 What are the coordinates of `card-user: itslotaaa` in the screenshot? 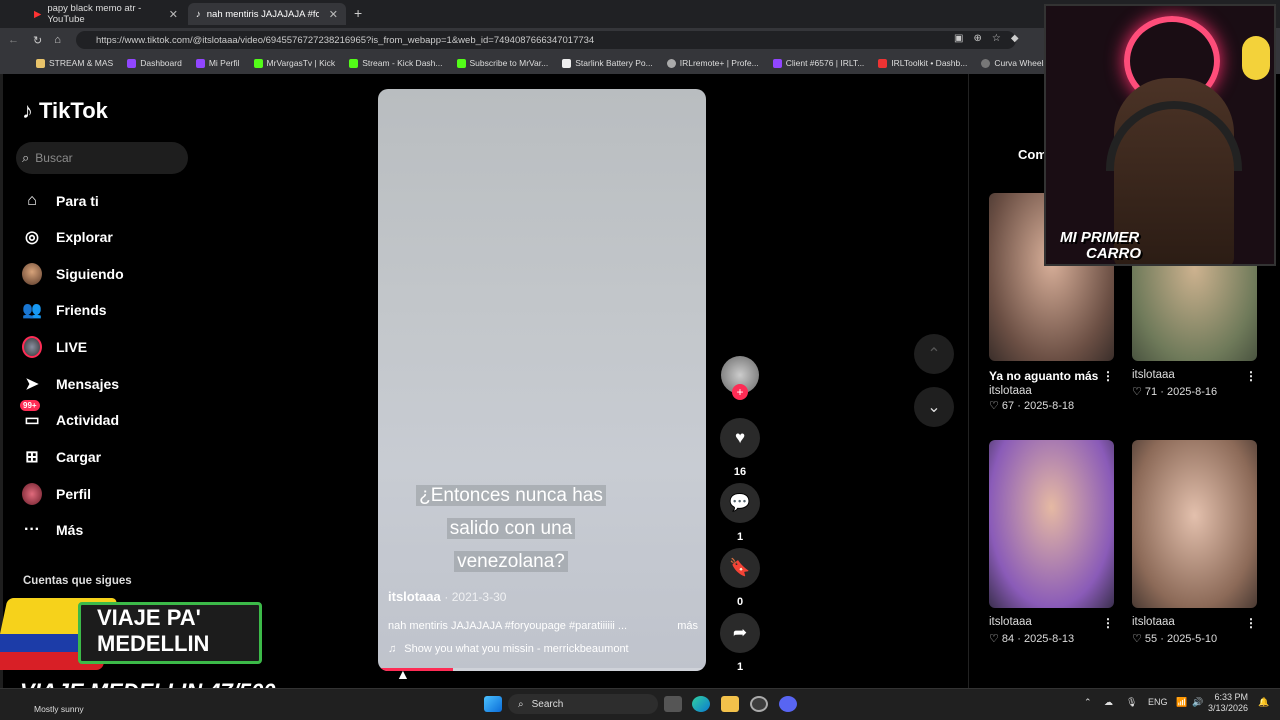 It's located at (1153, 622).